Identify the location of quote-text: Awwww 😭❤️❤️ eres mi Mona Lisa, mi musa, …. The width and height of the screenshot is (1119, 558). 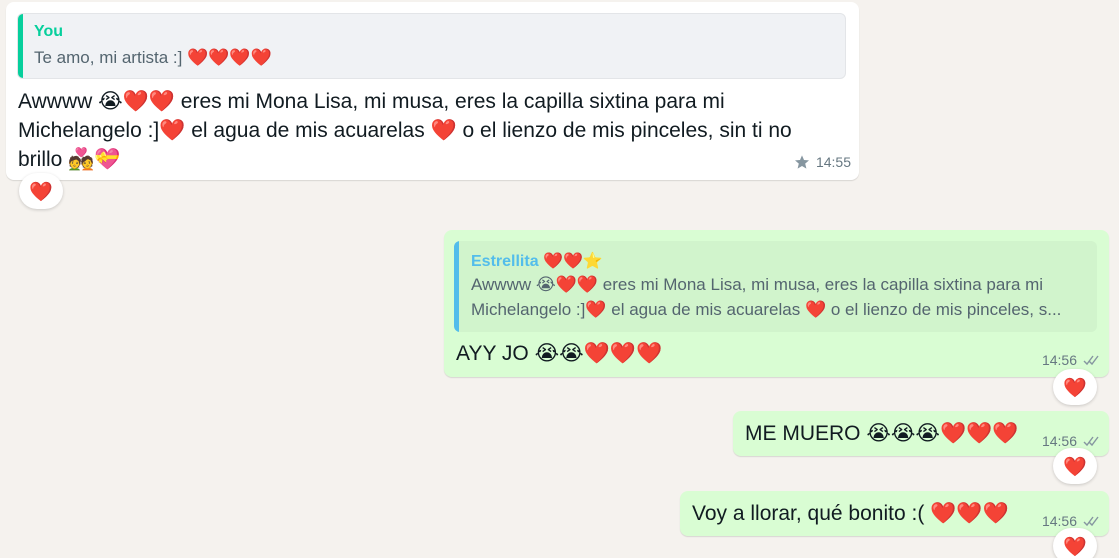
(766, 297).